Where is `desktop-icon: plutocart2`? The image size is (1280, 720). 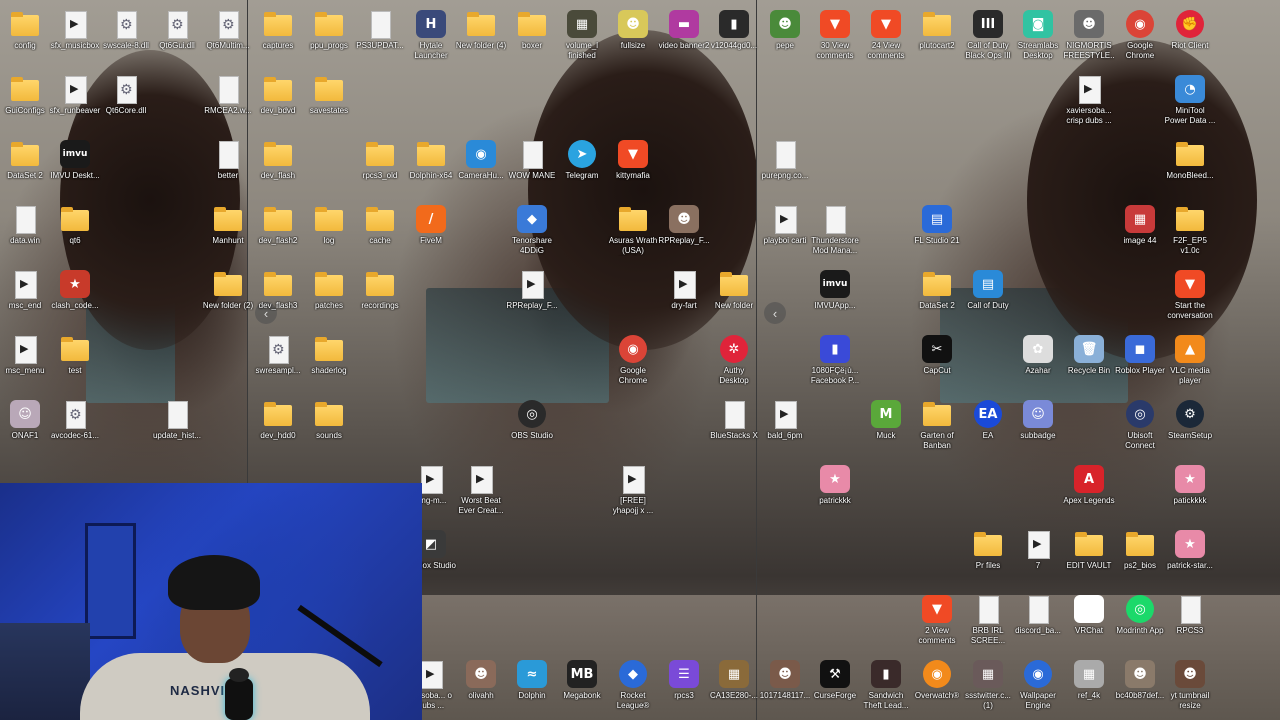
desktop-icon: plutocart2 is located at coordinates (937, 30).